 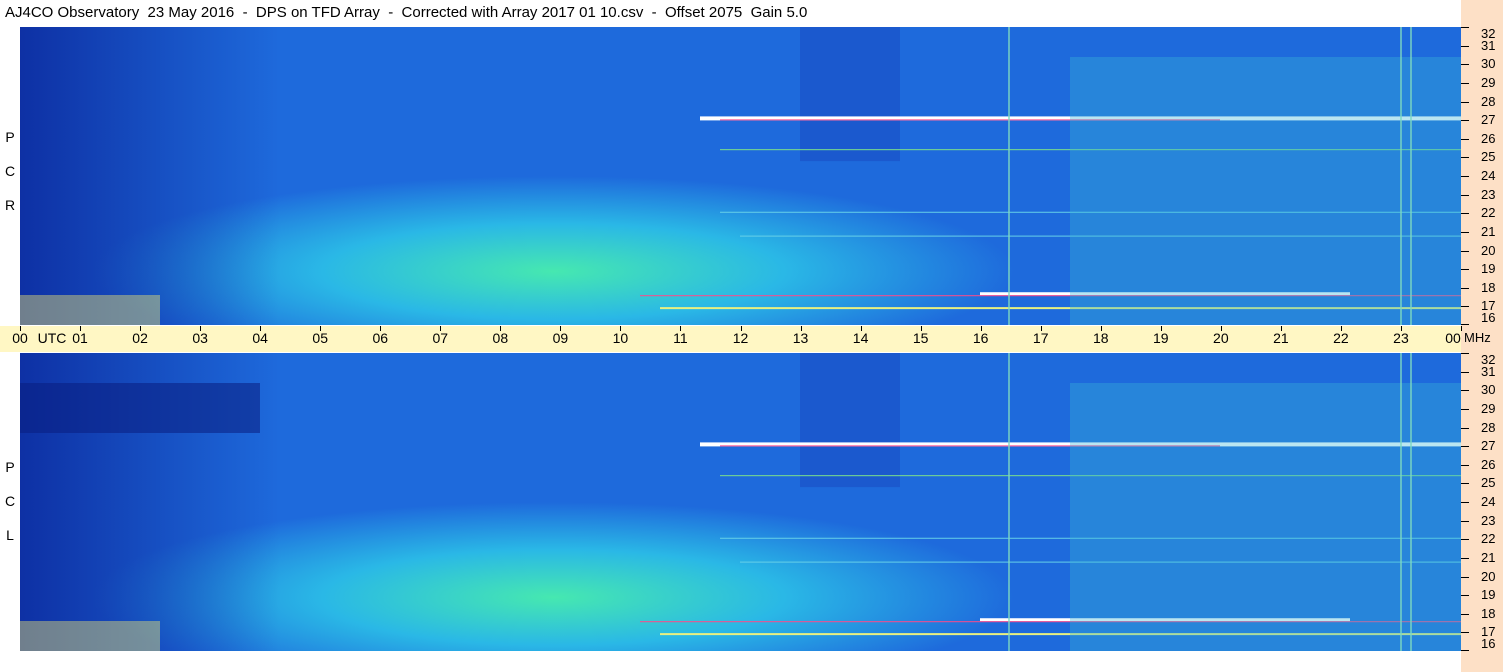 What do you see at coordinates (1488, 45) in the screenshot?
I see `frequency-tick-label: 31` at bounding box center [1488, 45].